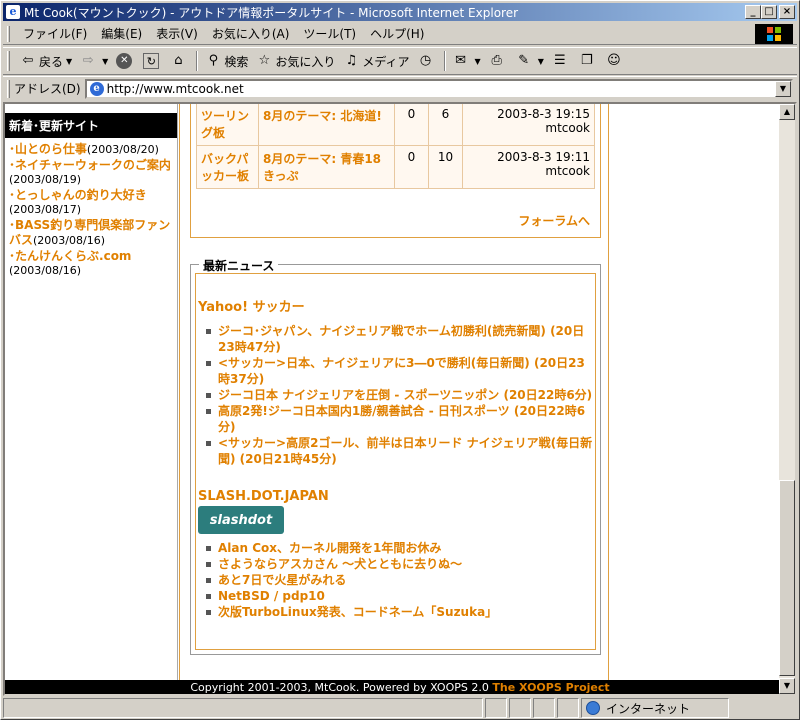 The image size is (800, 720). What do you see at coordinates (45, 179) in the screenshot?
I see `site-date: (2003/08/19)` at bounding box center [45, 179].